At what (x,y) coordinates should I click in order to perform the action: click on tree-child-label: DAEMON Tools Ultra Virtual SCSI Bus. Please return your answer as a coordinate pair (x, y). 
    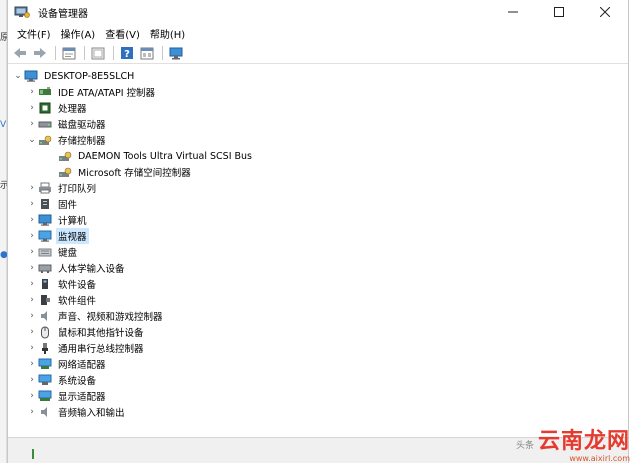
    Looking at the image, I should click on (165, 156).